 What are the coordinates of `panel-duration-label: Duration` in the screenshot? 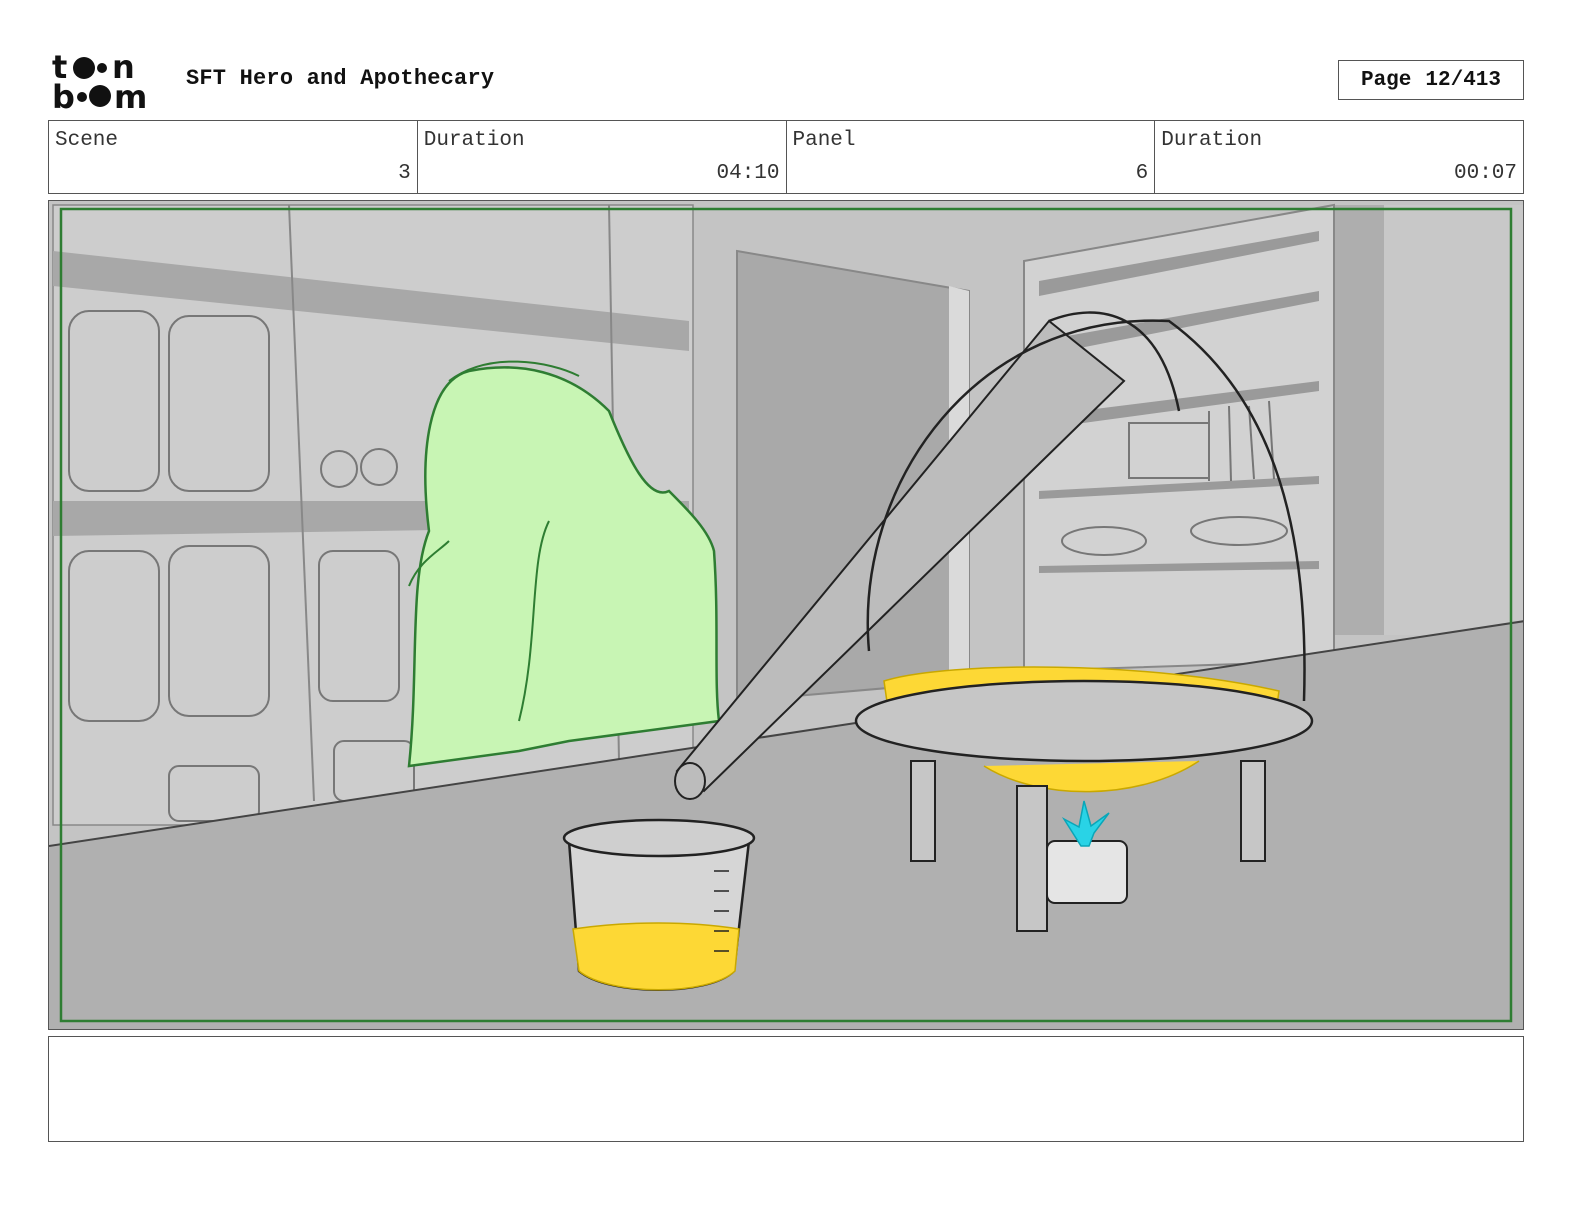 It's located at (1212, 140).